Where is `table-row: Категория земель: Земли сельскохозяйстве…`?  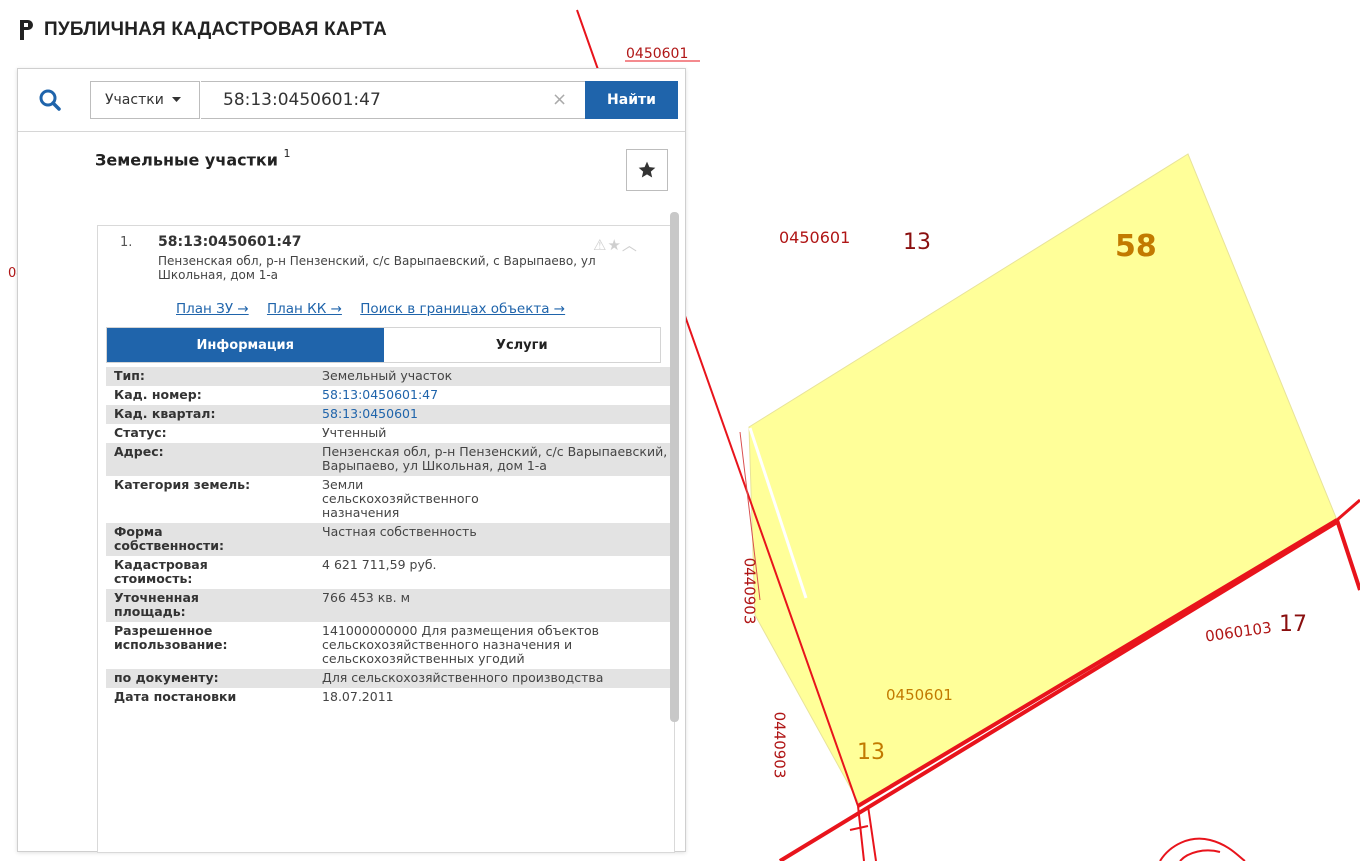 table-row: Категория земель: Земли сельскохозяйстве… is located at coordinates (390, 499).